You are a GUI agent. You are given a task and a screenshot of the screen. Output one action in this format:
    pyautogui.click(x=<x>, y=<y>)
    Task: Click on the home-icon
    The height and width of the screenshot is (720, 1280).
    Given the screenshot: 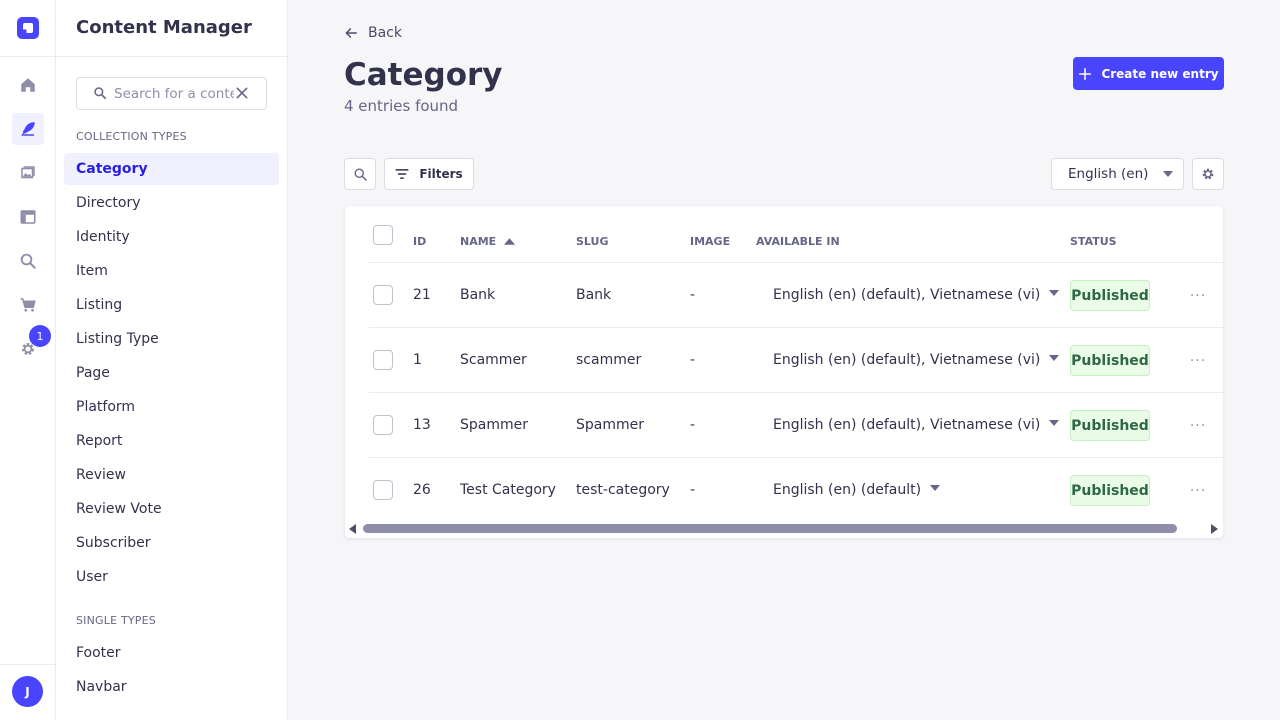 What is the action you would take?
    pyautogui.click(x=28, y=85)
    